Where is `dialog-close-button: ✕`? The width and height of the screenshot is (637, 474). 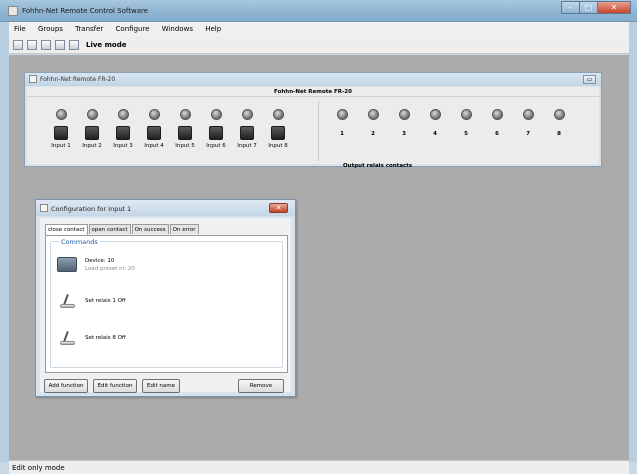
dialog-close-button: ✕ is located at coordinates (278, 208).